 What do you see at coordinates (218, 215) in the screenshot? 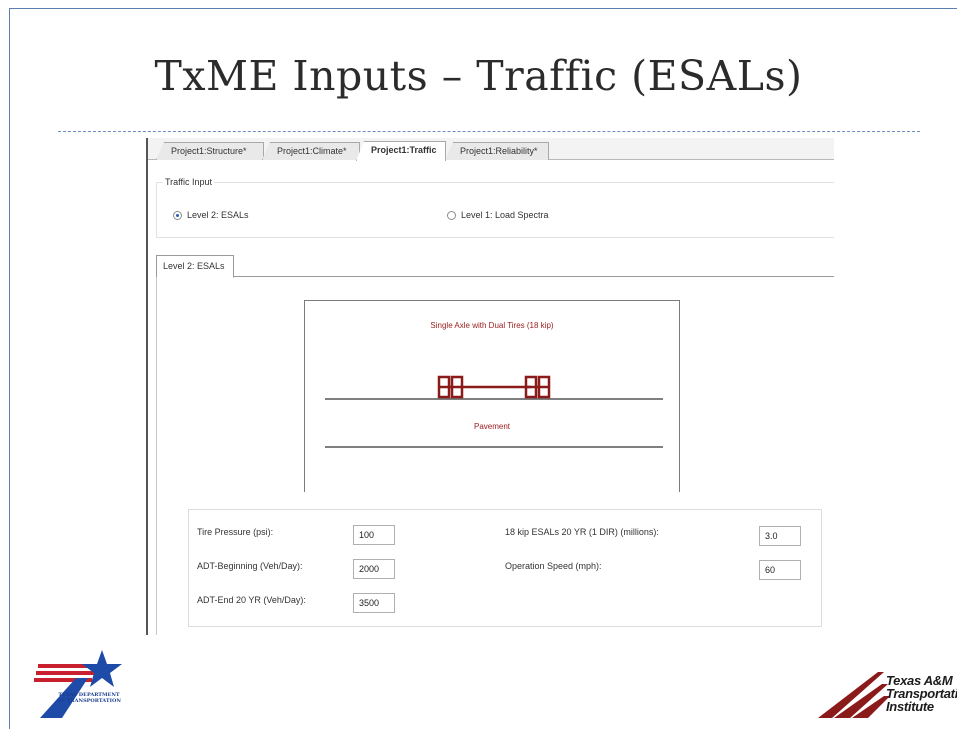
I see `radio-level2-label: Level 2: ESALs` at bounding box center [218, 215].